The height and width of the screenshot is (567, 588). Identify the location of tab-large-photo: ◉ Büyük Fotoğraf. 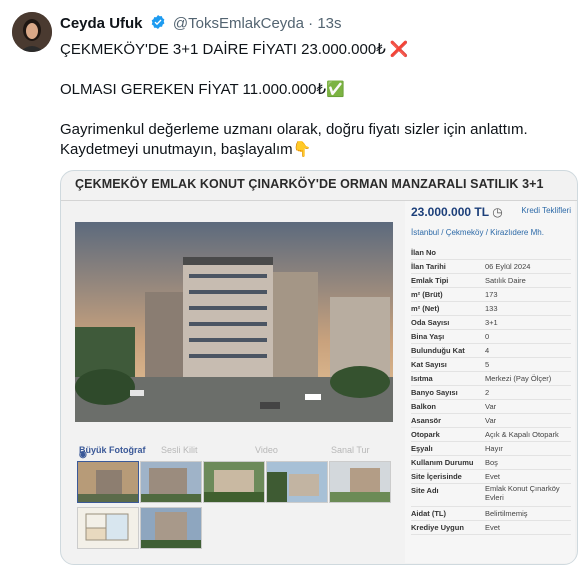
(112, 452).